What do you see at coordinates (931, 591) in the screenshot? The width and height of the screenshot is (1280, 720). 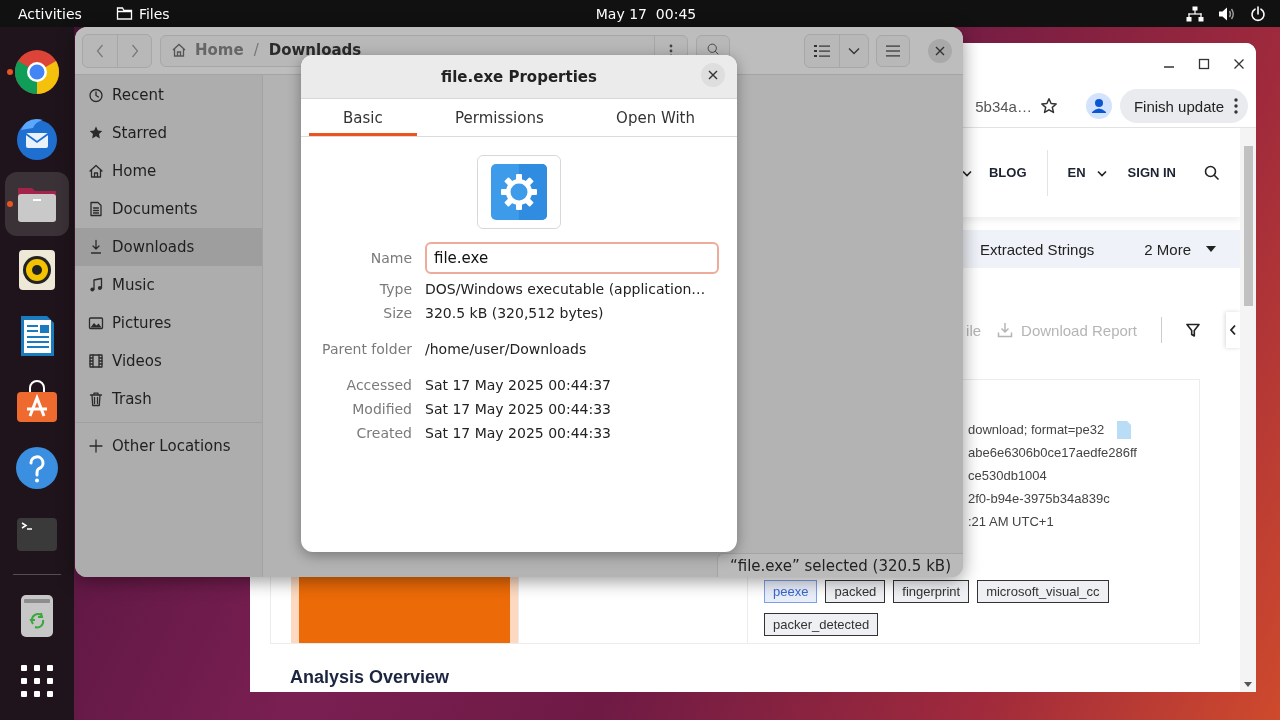 I see `tag: fingerprint` at bounding box center [931, 591].